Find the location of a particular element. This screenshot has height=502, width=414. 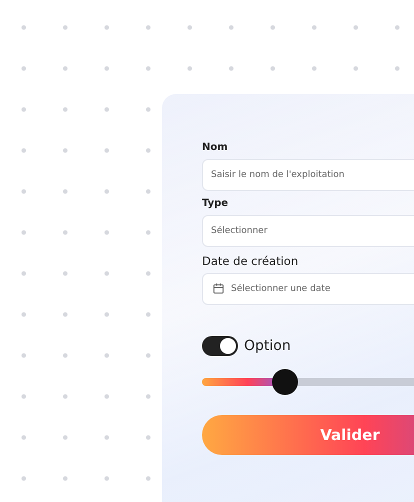

input-field: Saisir le nom de l'exploitation is located at coordinates (308, 175).